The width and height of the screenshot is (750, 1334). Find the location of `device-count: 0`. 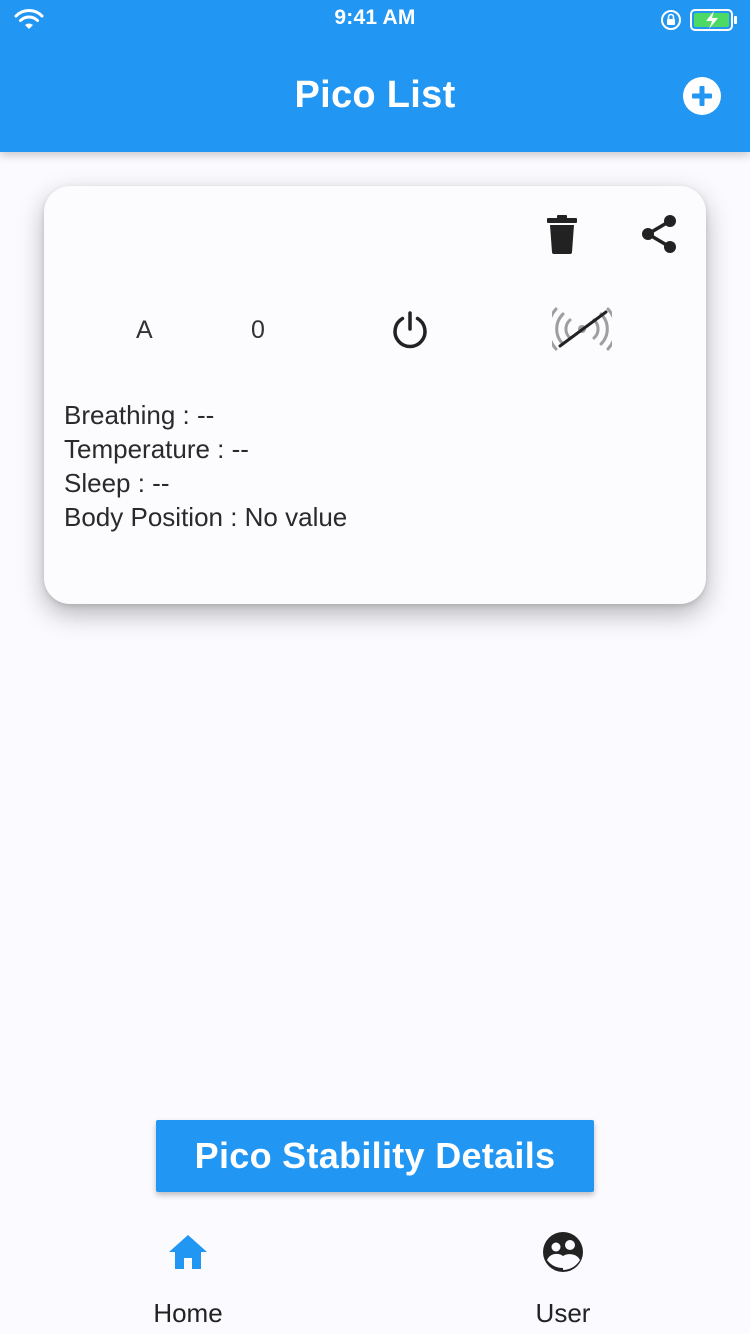

device-count: 0 is located at coordinates (258, 330).